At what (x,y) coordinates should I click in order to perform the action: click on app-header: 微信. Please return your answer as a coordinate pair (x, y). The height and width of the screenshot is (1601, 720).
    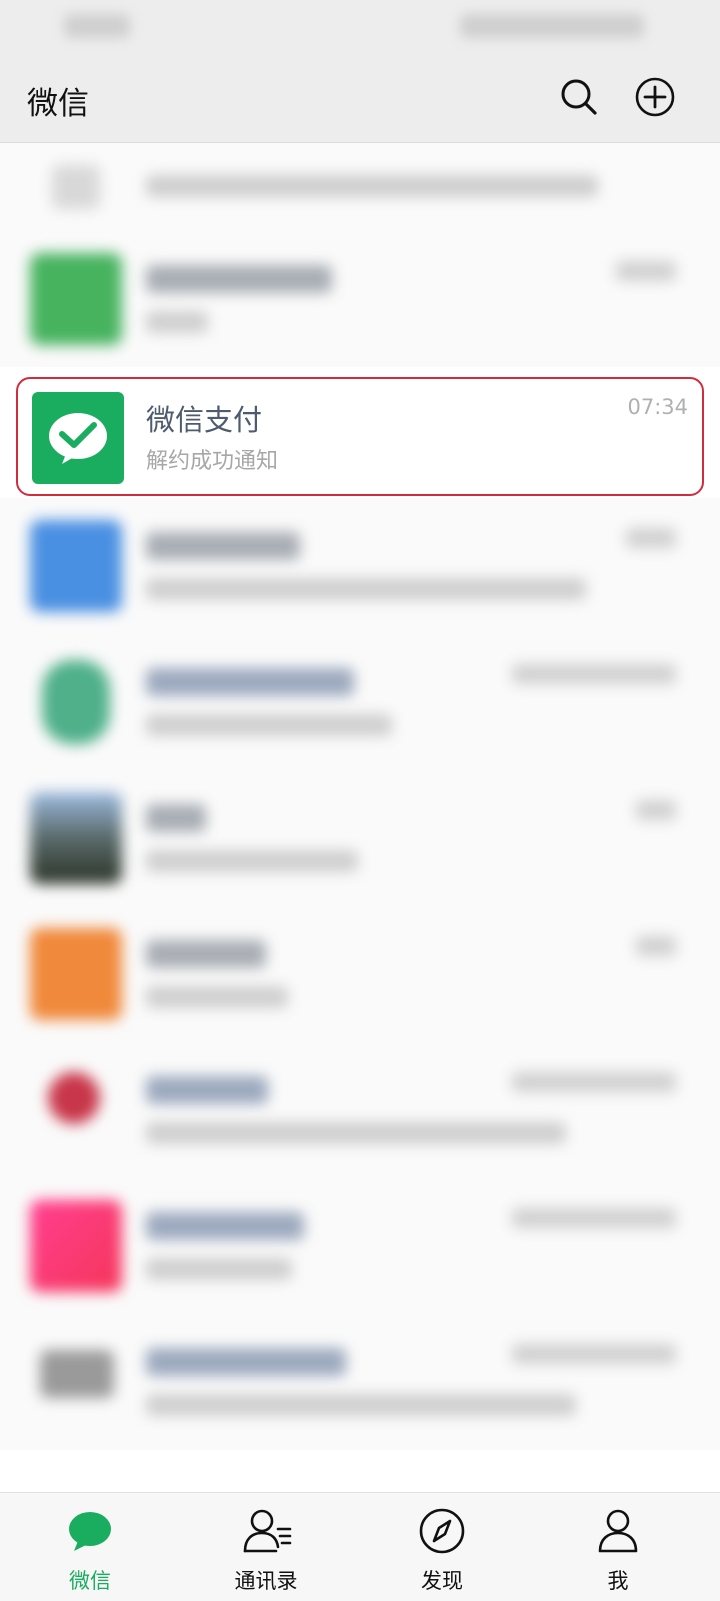
    Looking at the image, I should click on (360, 97).